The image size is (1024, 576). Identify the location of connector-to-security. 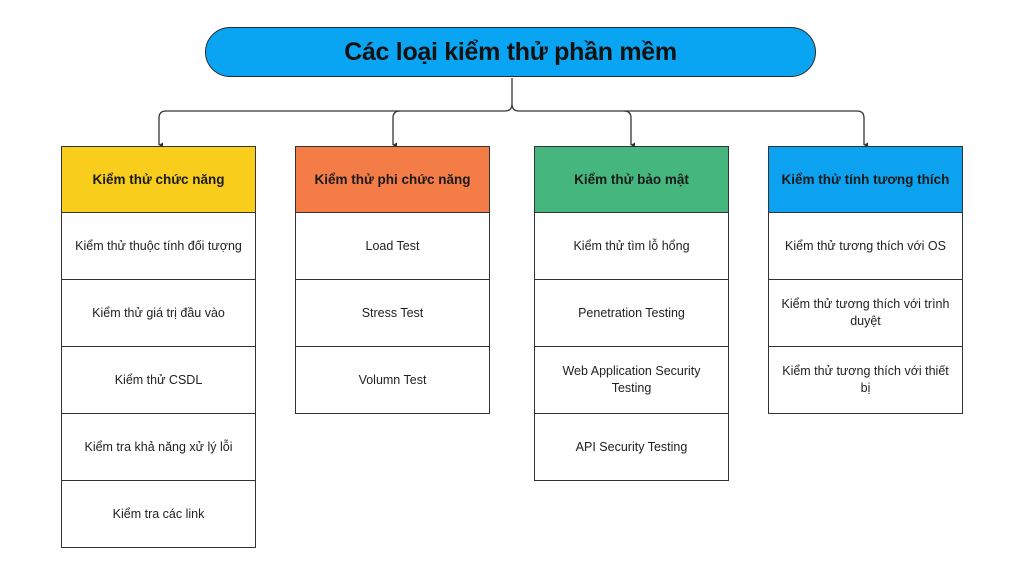
(577, 129).